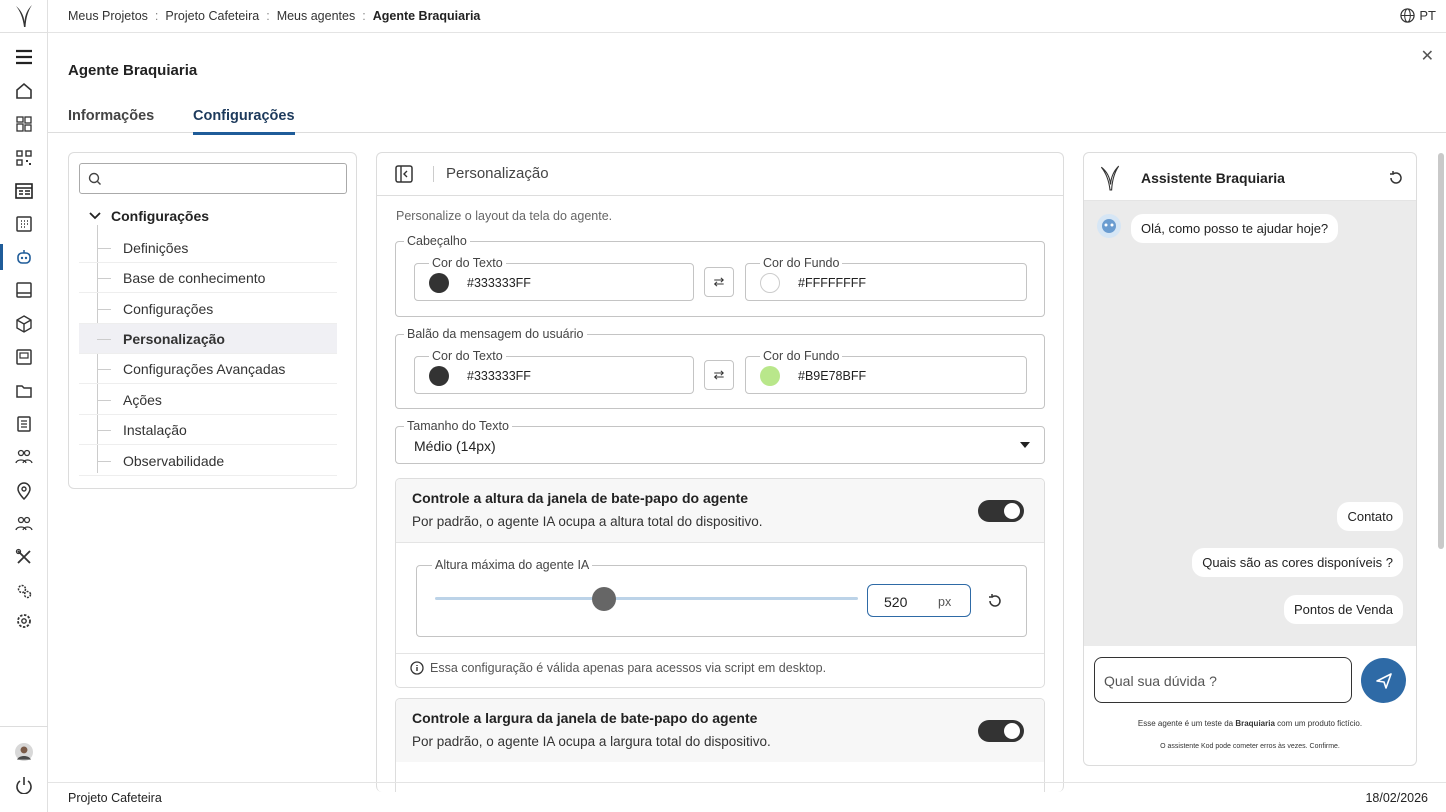  What do you see at coordinates (24, 357) in the screenshot?
I see `screen-icon` at bounding box center [24, 357].